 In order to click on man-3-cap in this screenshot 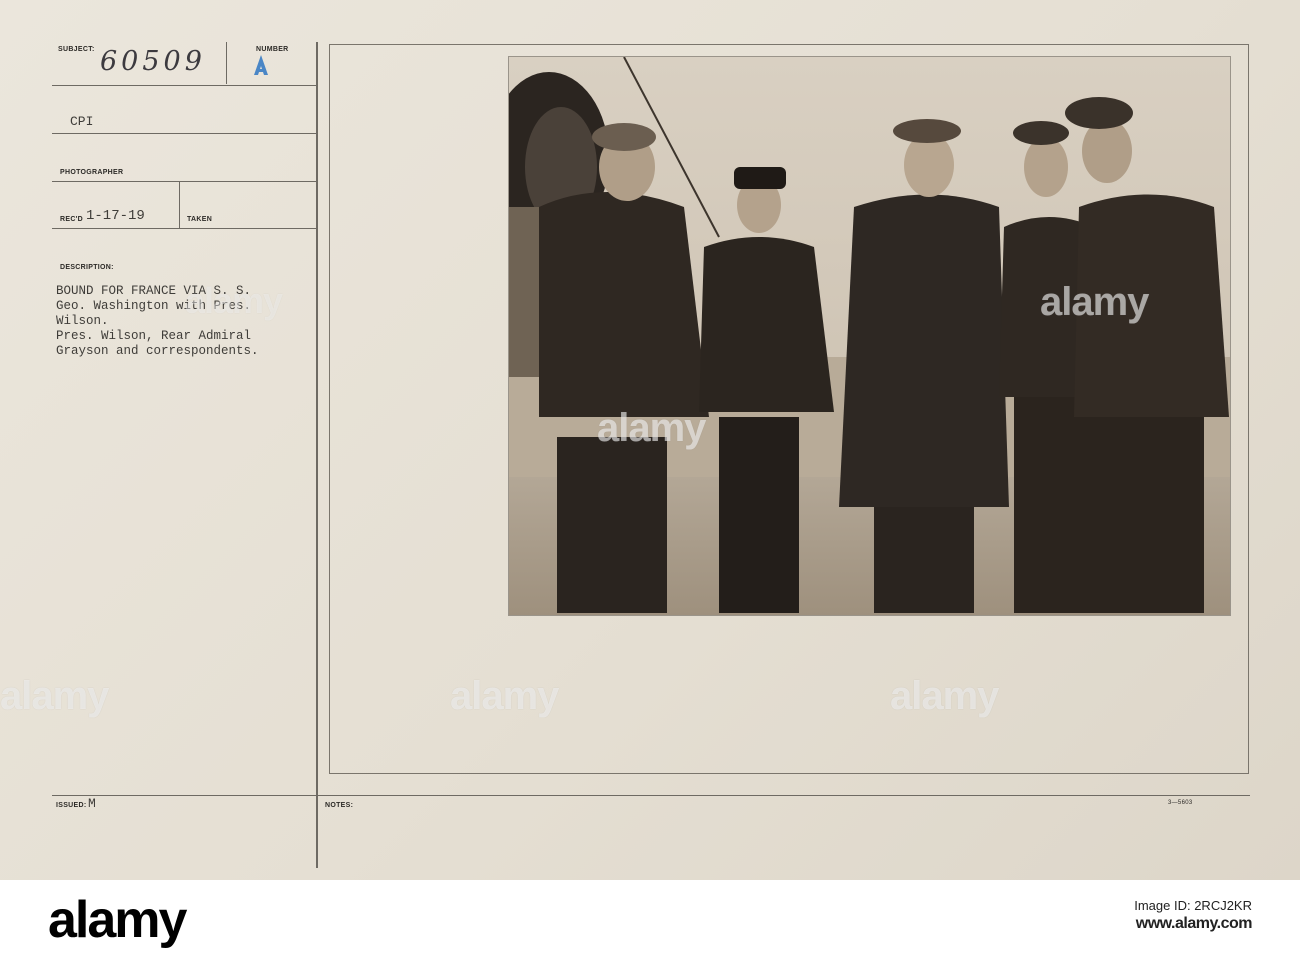, I will do `click(927, 131)`.